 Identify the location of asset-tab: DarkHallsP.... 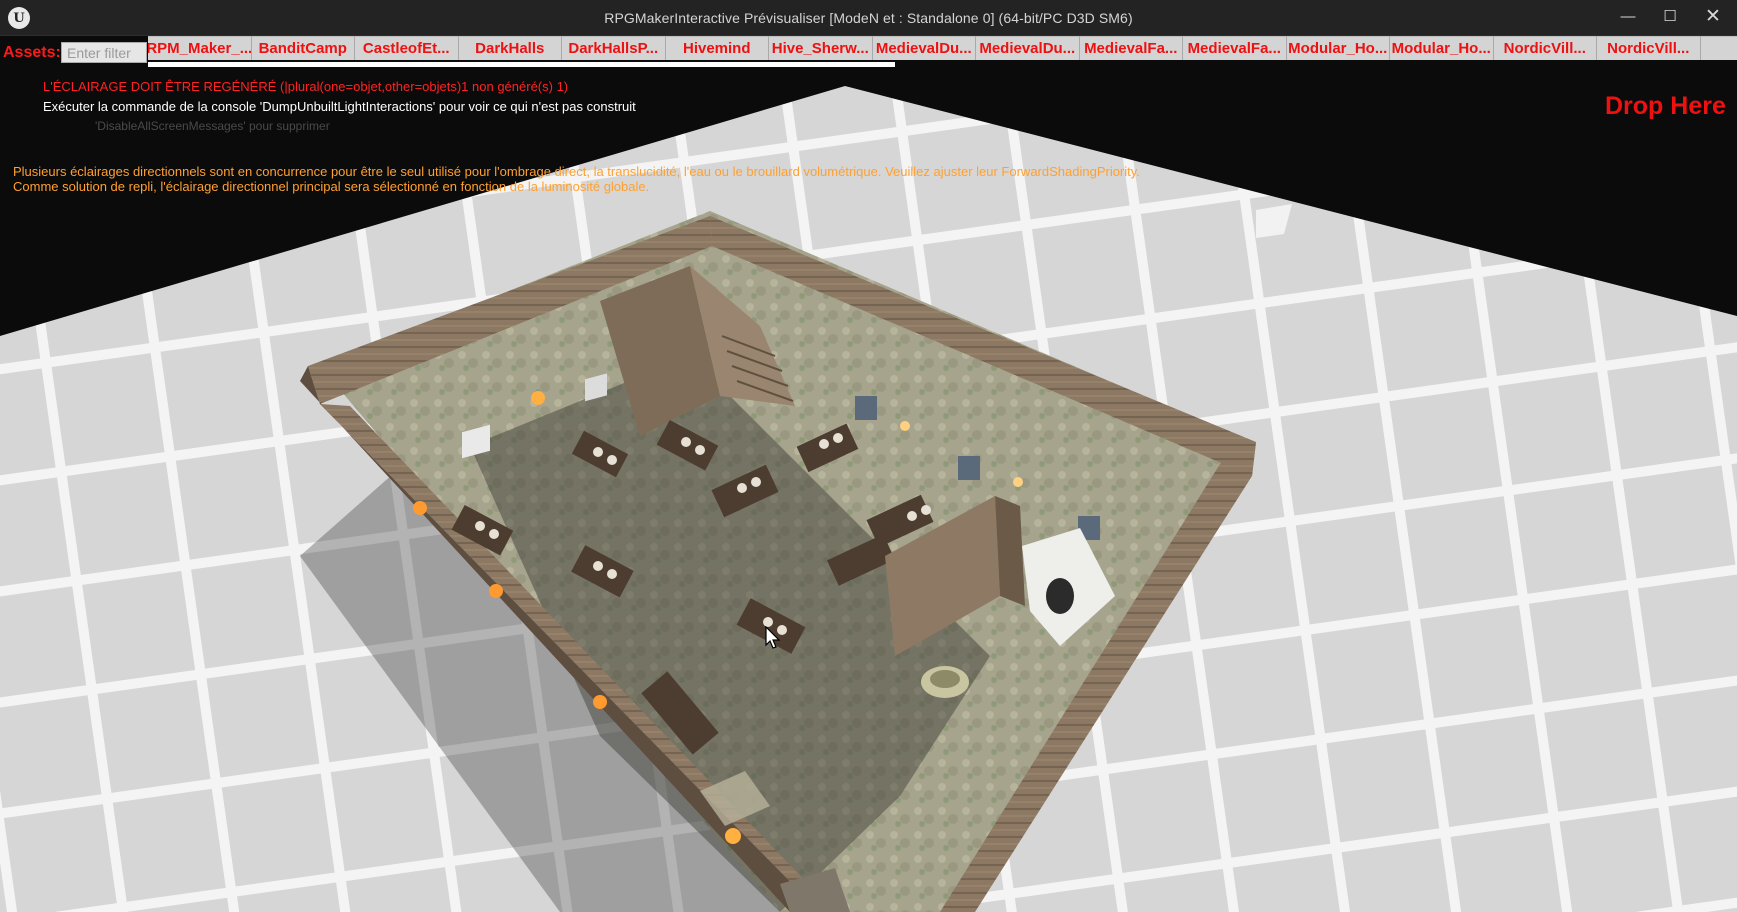
(614, 48).